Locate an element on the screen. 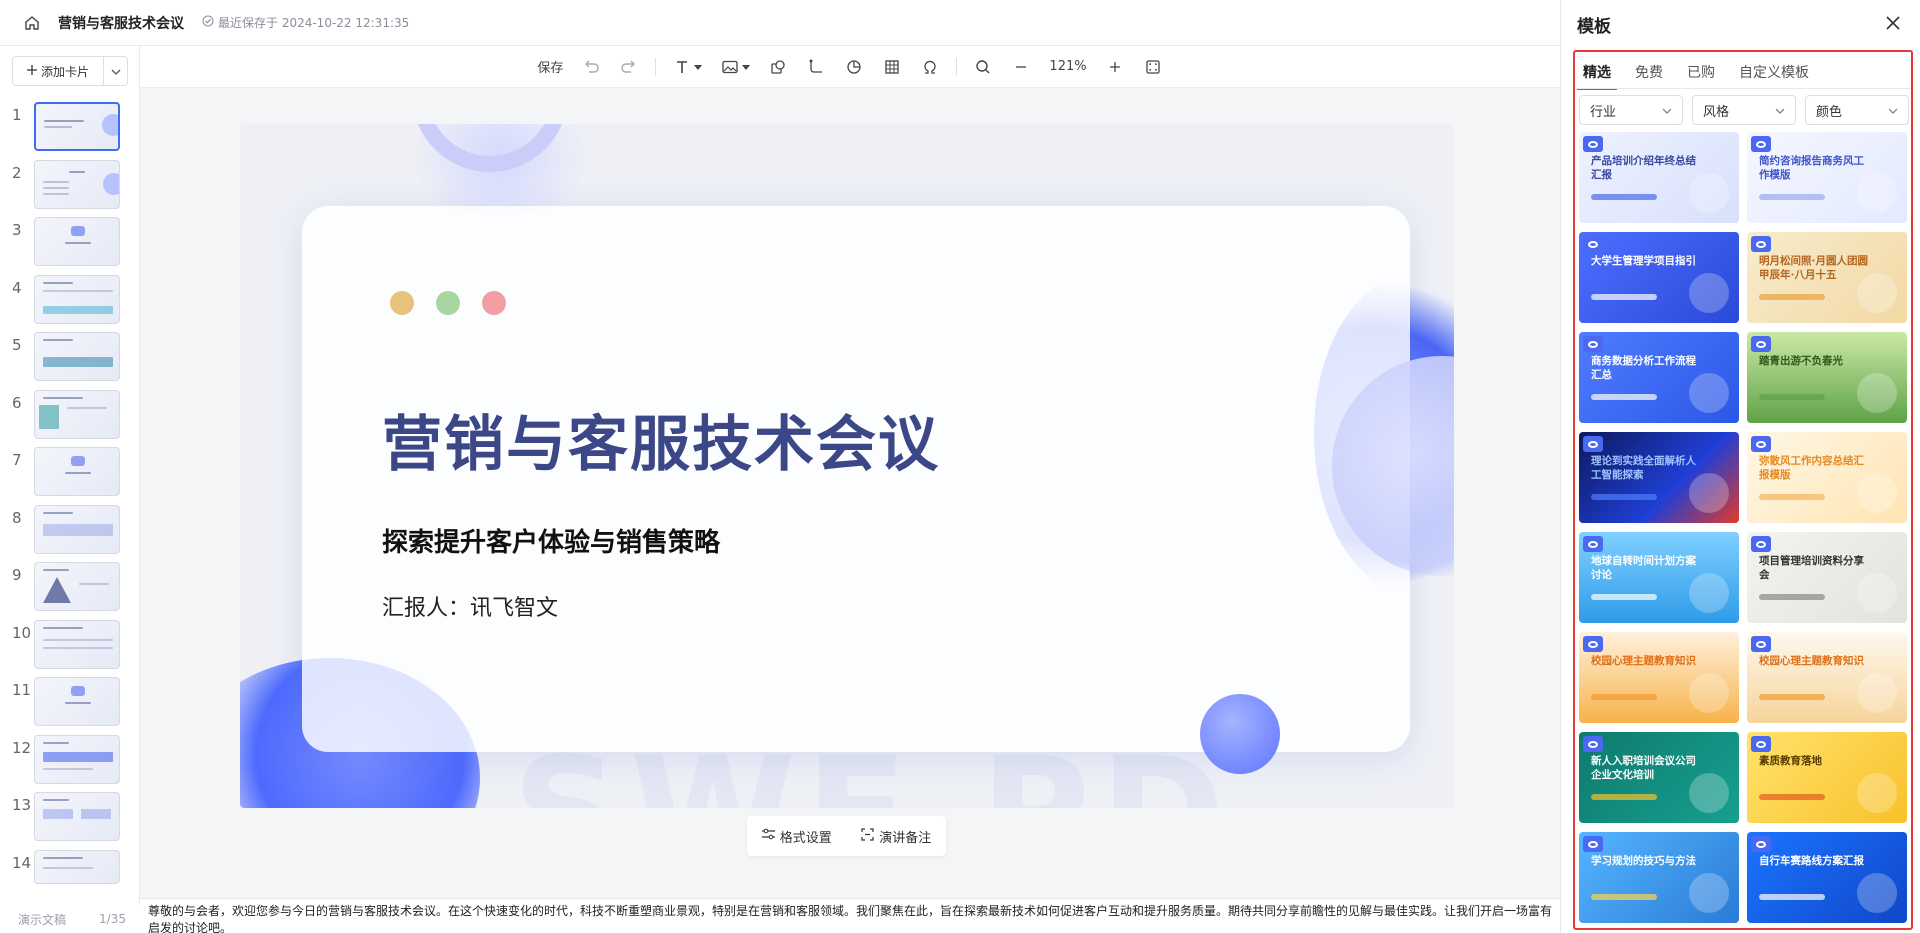 The image size is (1920, 933). add-card-dropdown-button is located at coordinates (115, 71).